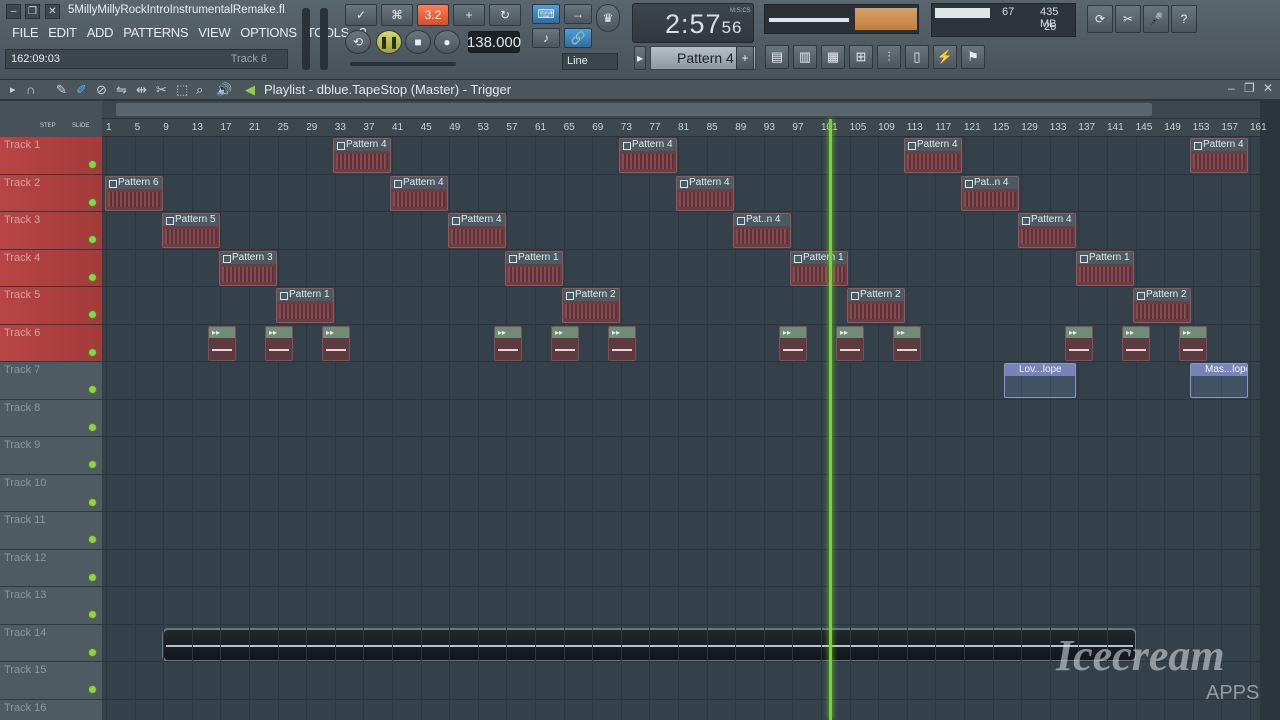 The image size is (1280, 720). What do you see at coordinates (215, 34) in the screenshot?
I see `menu-view: VIEW` at bounding box center [215, 34].